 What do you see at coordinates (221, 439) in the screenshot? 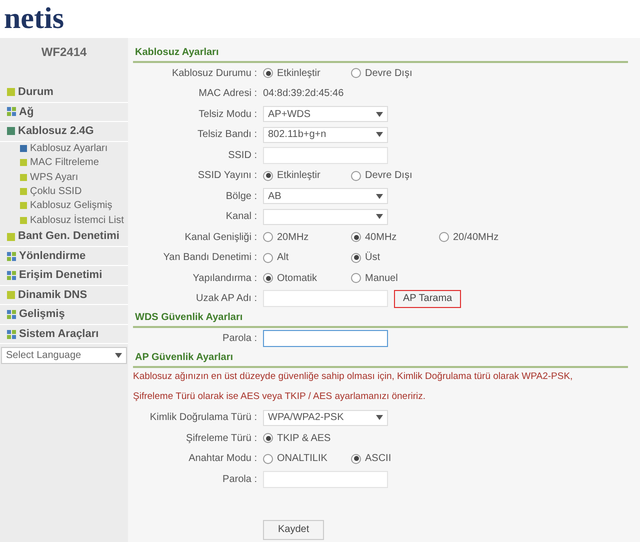
I see `field-label: Şifreleme Türü :` at bounding box center [221, 439].